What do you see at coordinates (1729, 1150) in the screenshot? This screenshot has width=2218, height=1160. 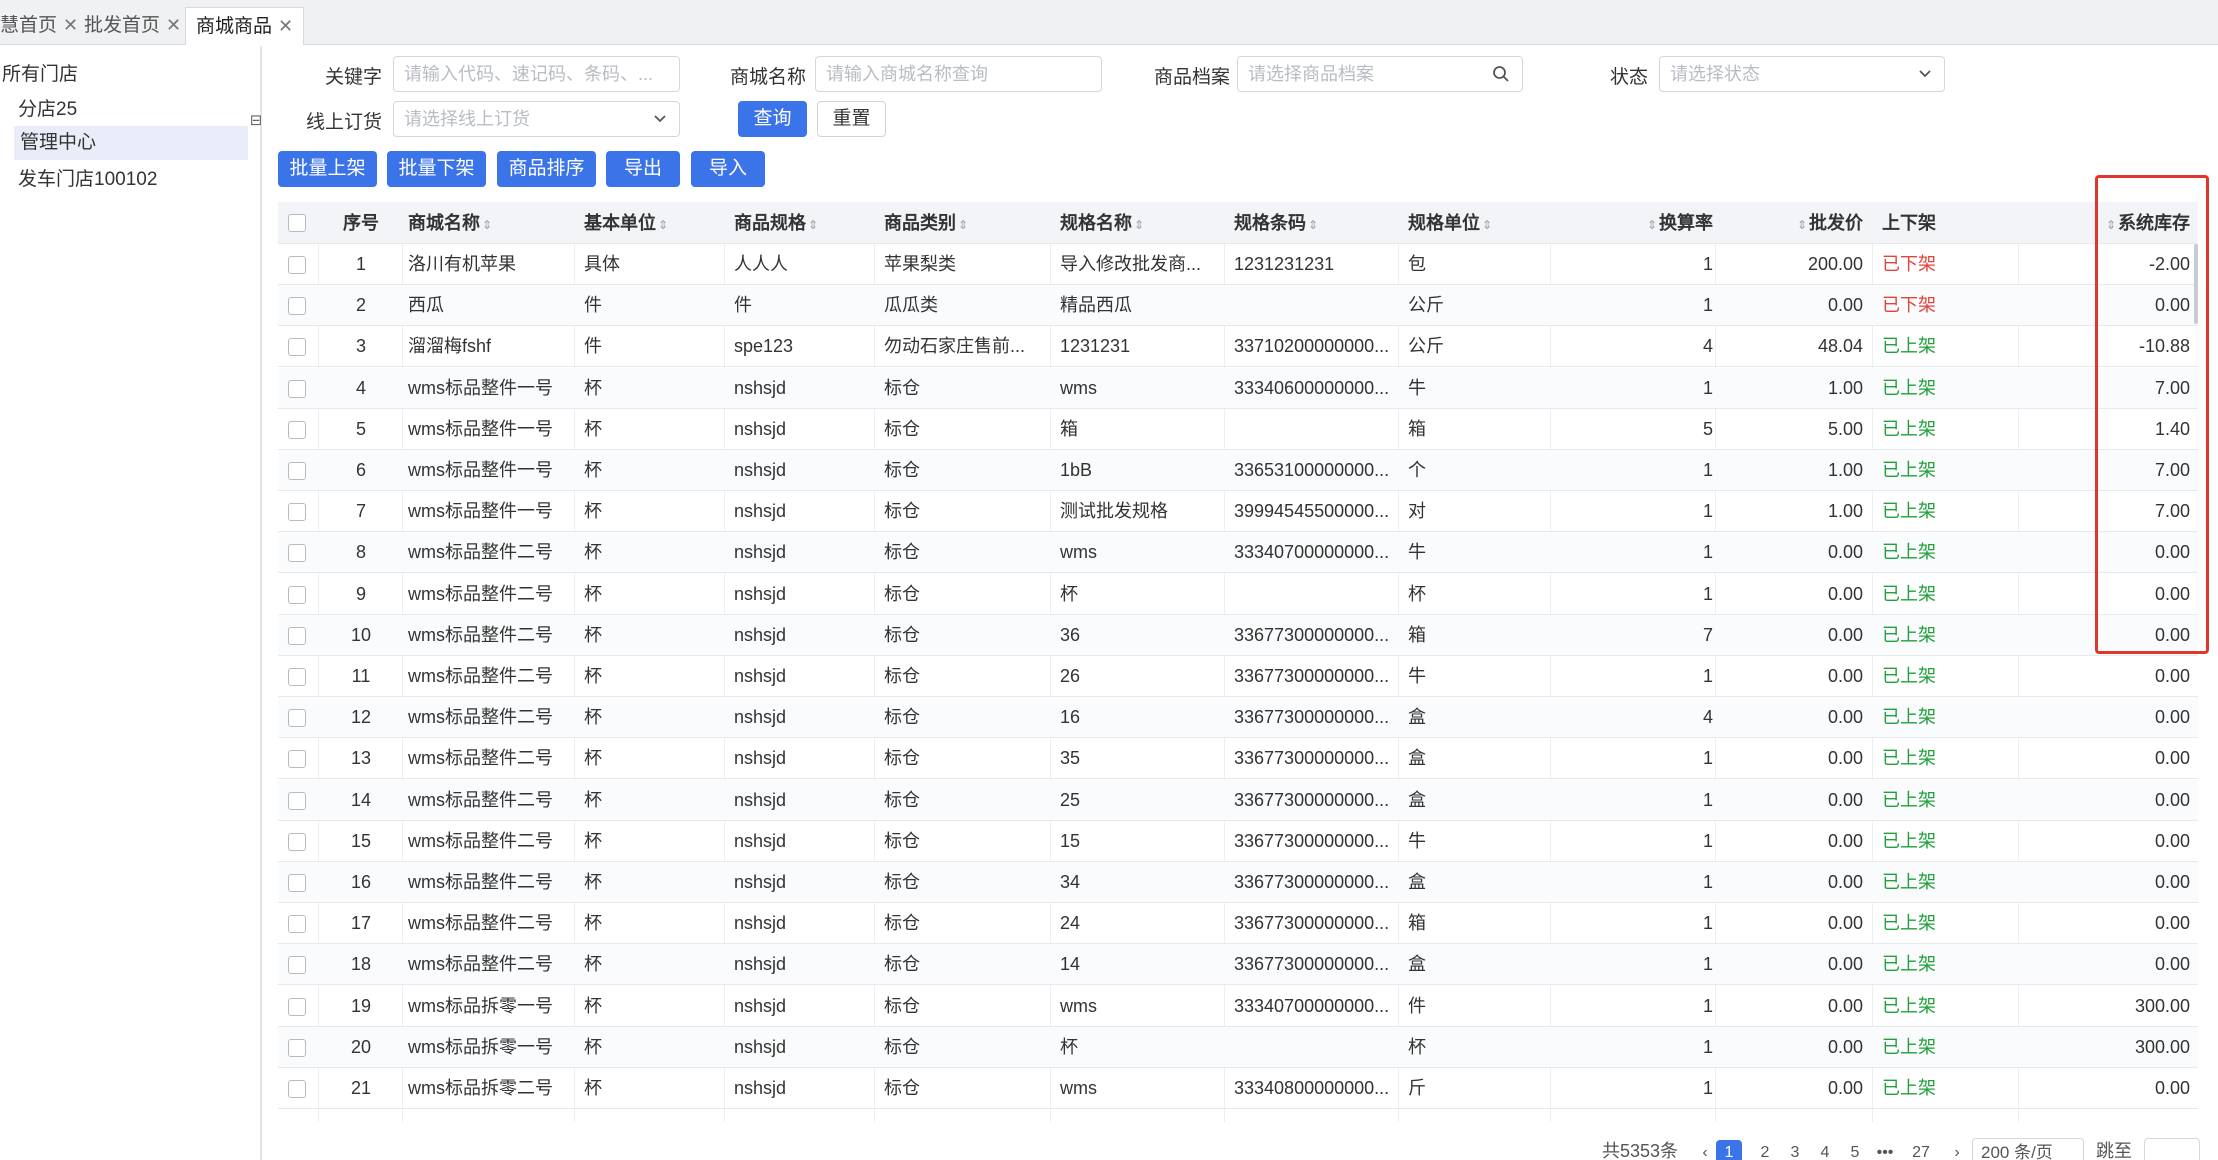 I see `pagination-page: 1` at bounding box center [1729, 1150].